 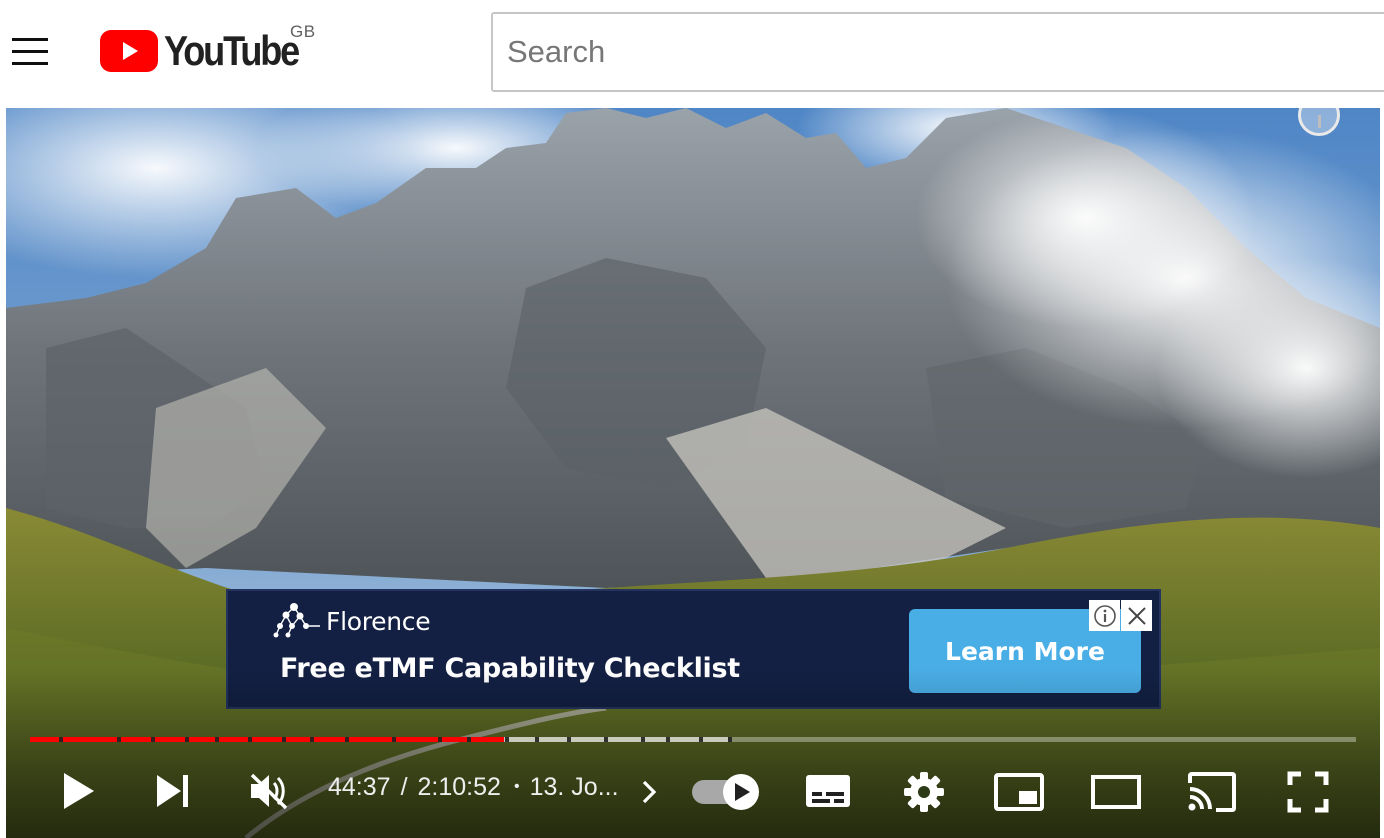 What do you see at coordinates (937, 52) in the screenshot?
I see `search-input` at bounding box center [937, 52].